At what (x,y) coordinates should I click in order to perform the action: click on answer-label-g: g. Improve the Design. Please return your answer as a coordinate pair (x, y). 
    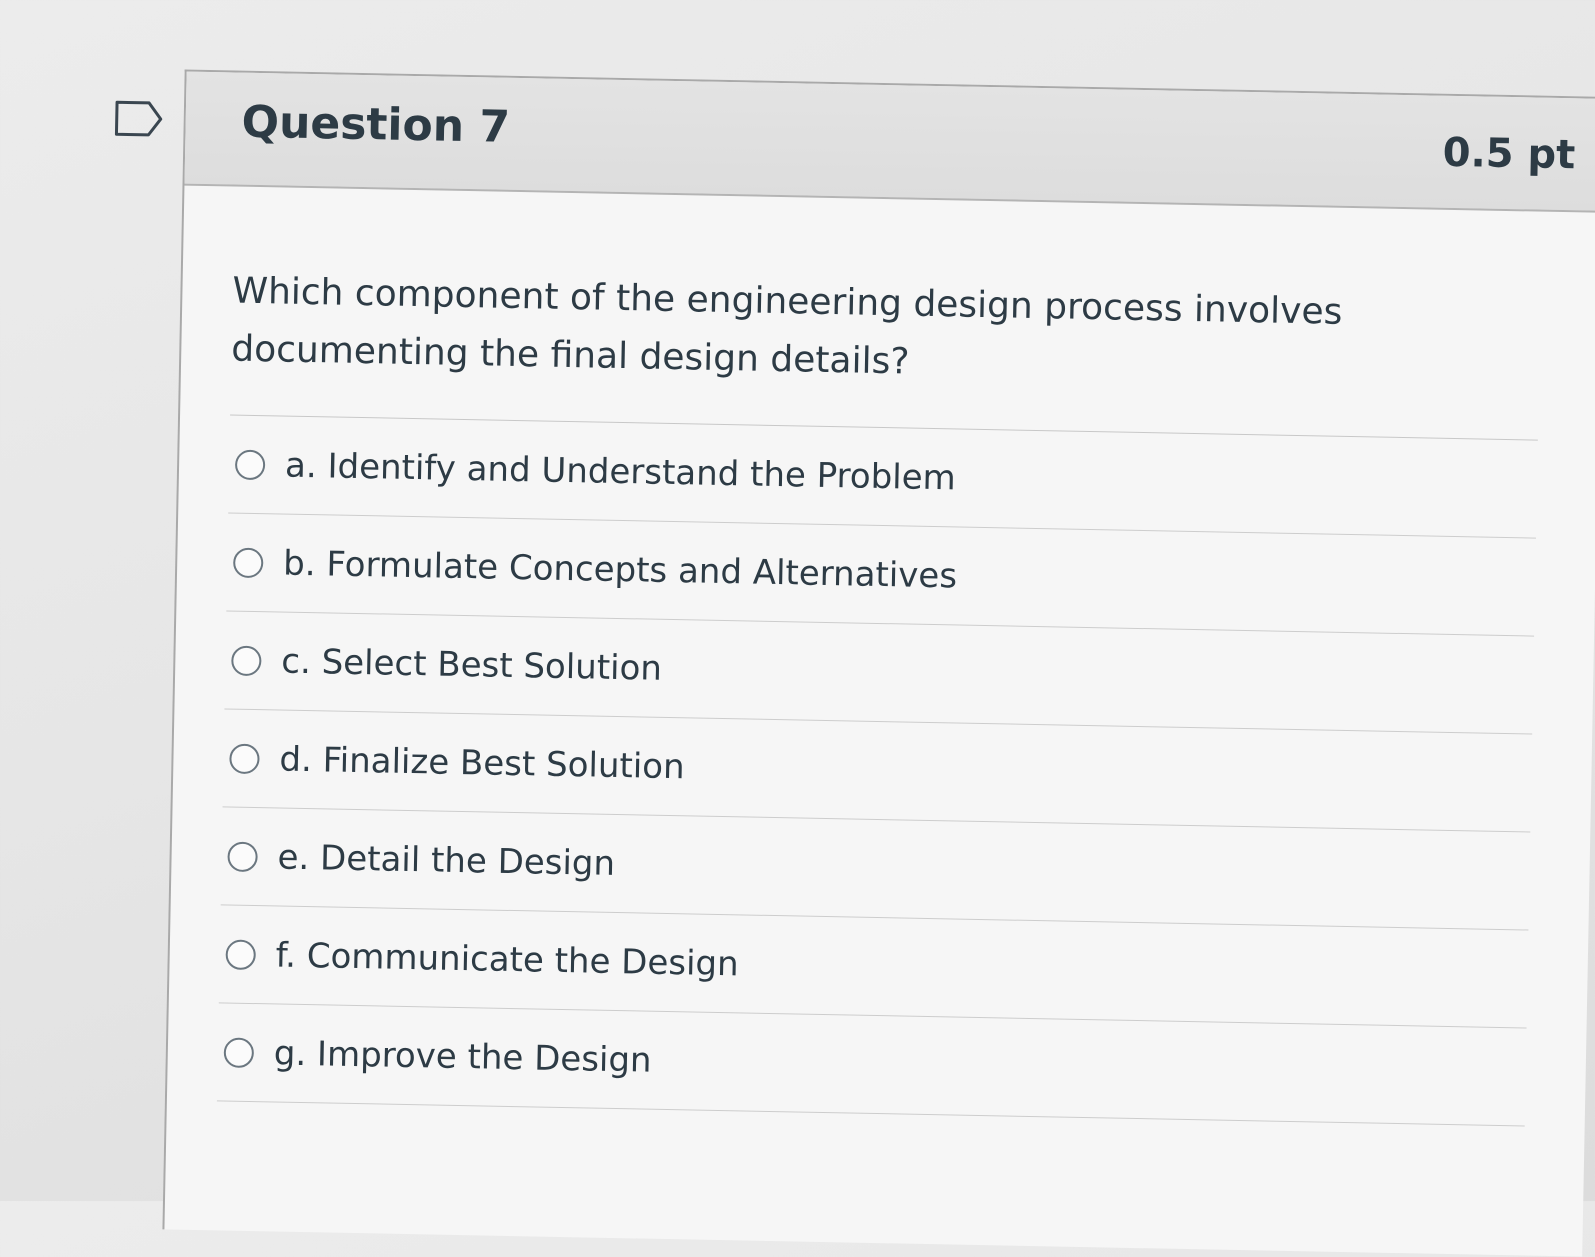
    Looking at the image, I should click on (462, 1056).